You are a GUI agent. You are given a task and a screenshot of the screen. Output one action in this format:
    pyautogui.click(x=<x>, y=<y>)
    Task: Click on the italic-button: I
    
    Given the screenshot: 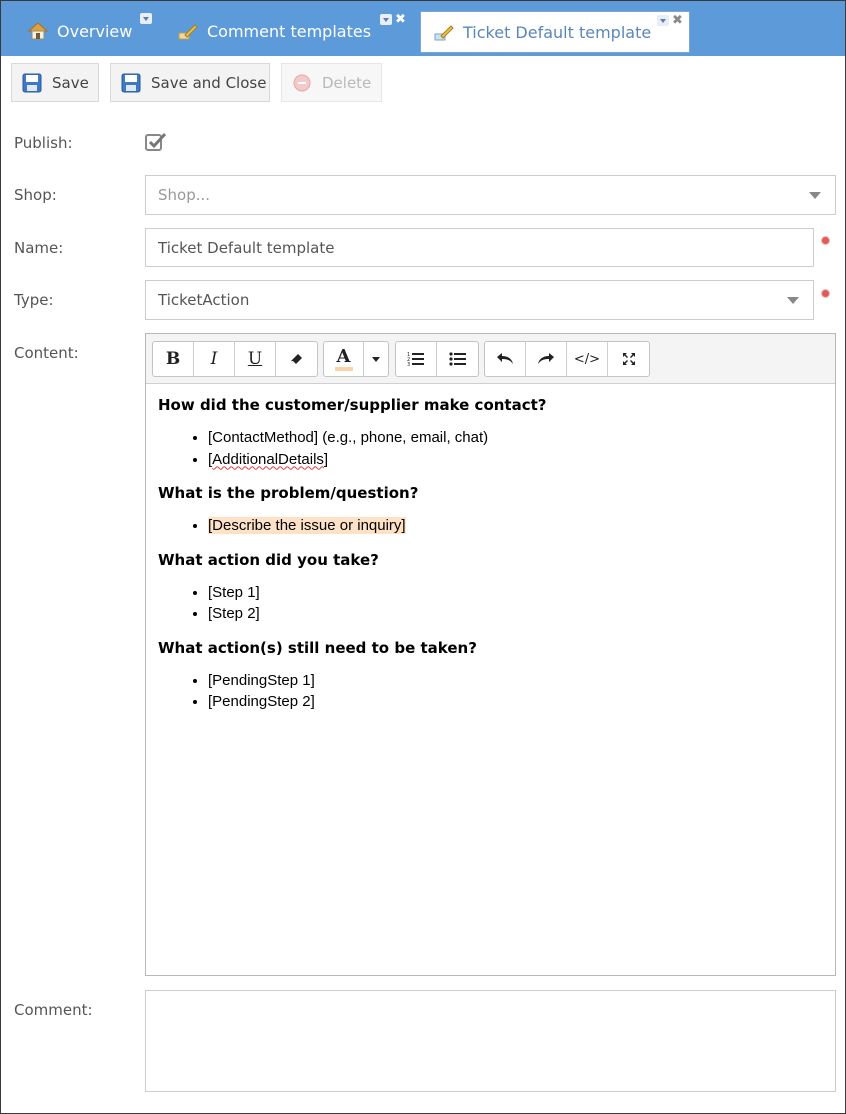 What is the action you would take?
    pyautogui.click(x=214, y=359)
    